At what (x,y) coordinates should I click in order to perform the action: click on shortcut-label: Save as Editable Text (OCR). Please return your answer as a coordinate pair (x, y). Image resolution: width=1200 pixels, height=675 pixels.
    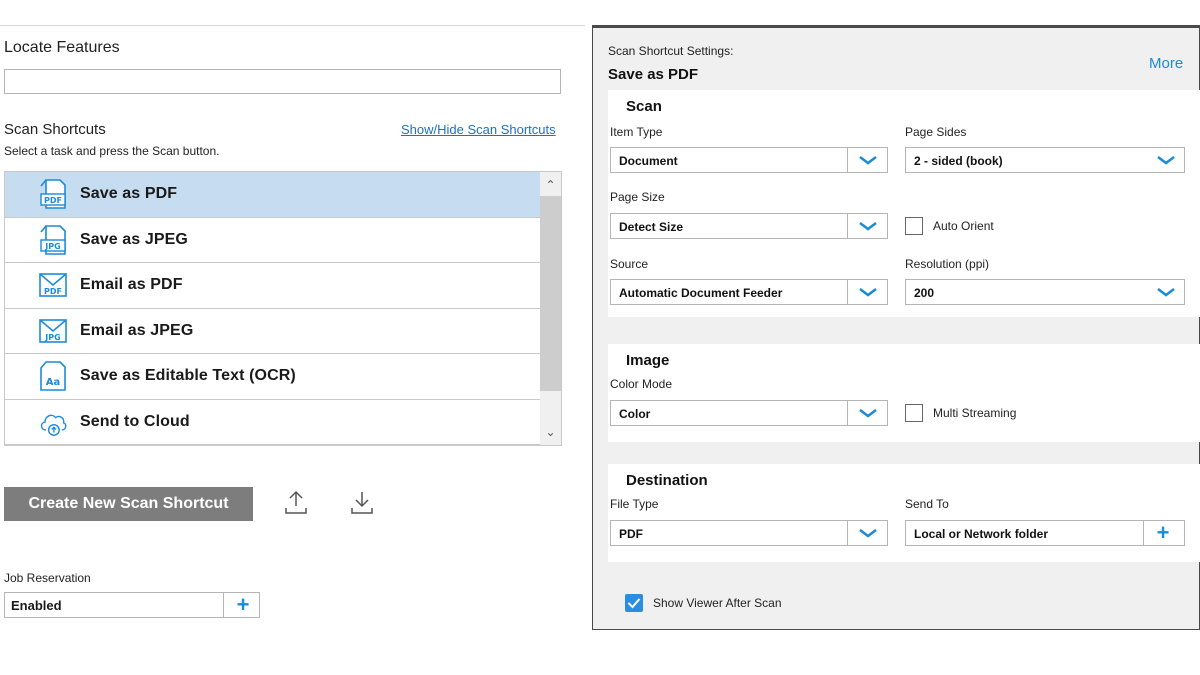
    Looking at the image, I should click on (188, 376).